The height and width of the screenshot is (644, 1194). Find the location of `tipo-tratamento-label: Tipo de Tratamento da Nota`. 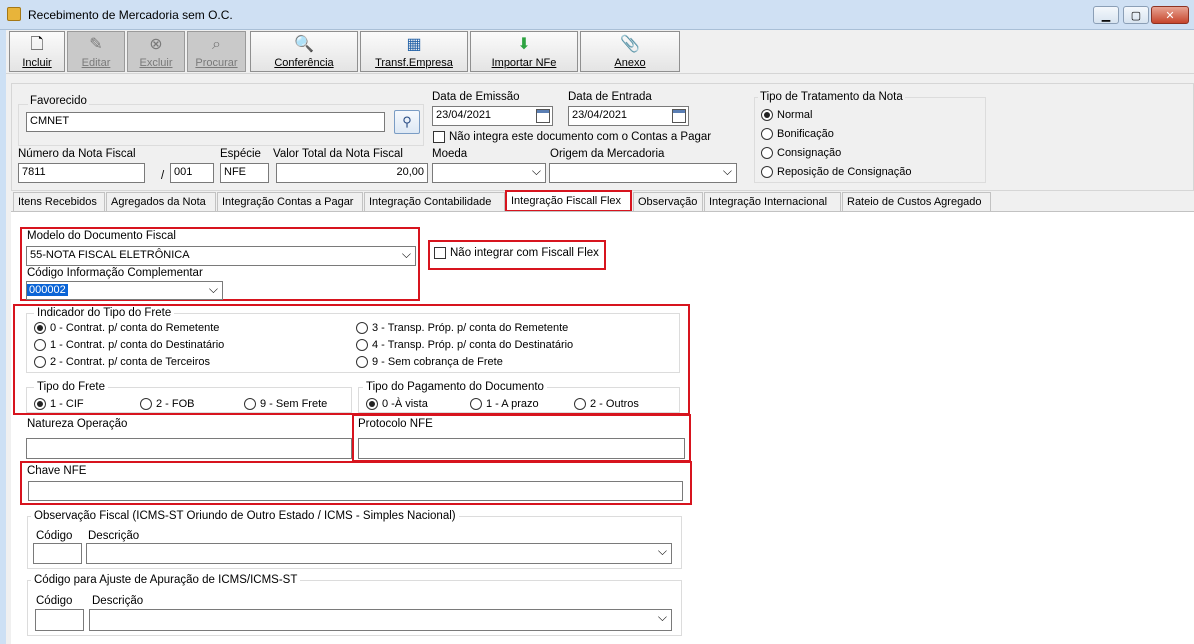

tipo-tratamento-label: Tipo de Tratamento da Nota is located at coordinates (831, 97).